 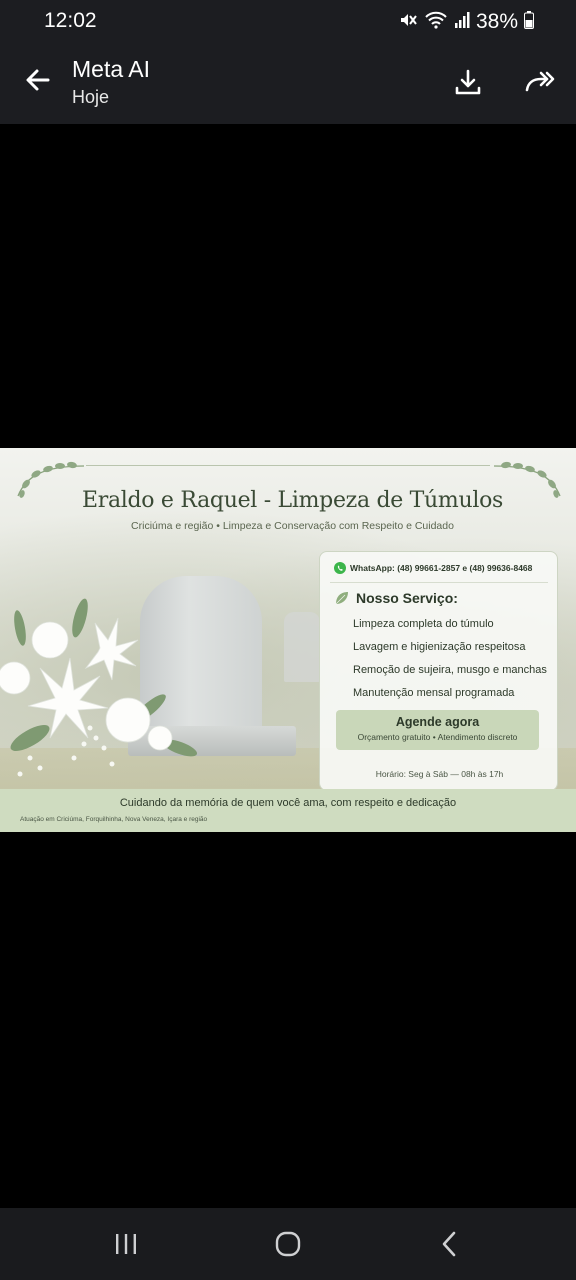 What do you see at coordinates (407, 598) in the screenshot?
I see `service-heading: Nosso Serviço:` at bounding box center [407, 598].